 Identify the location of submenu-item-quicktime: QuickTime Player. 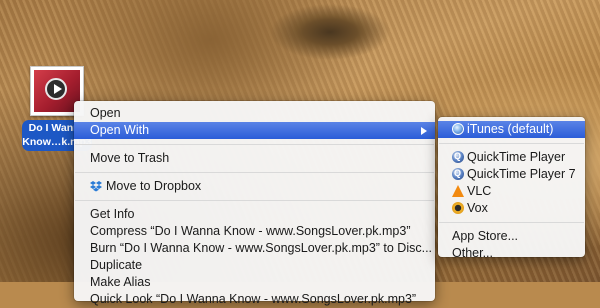
(511, 157).